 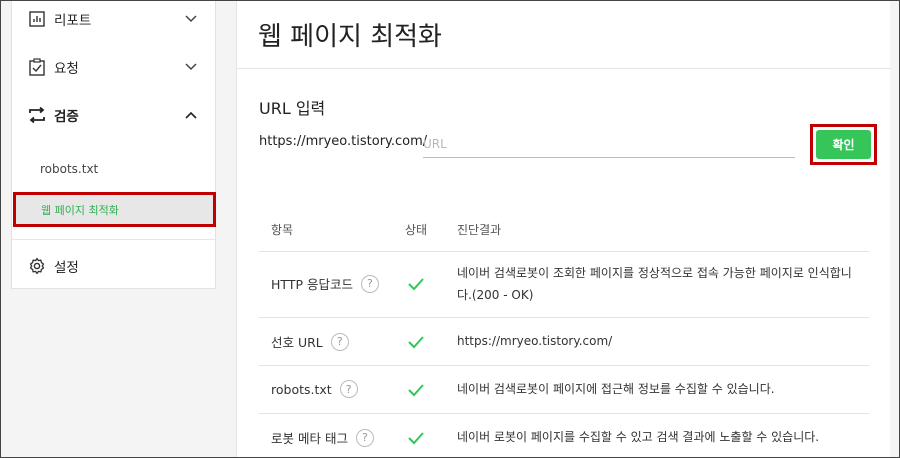 What do you see at coordinates (191, 115) in the screenshot?
I see `chevron-up-icon` at bounding box center [191, 115].